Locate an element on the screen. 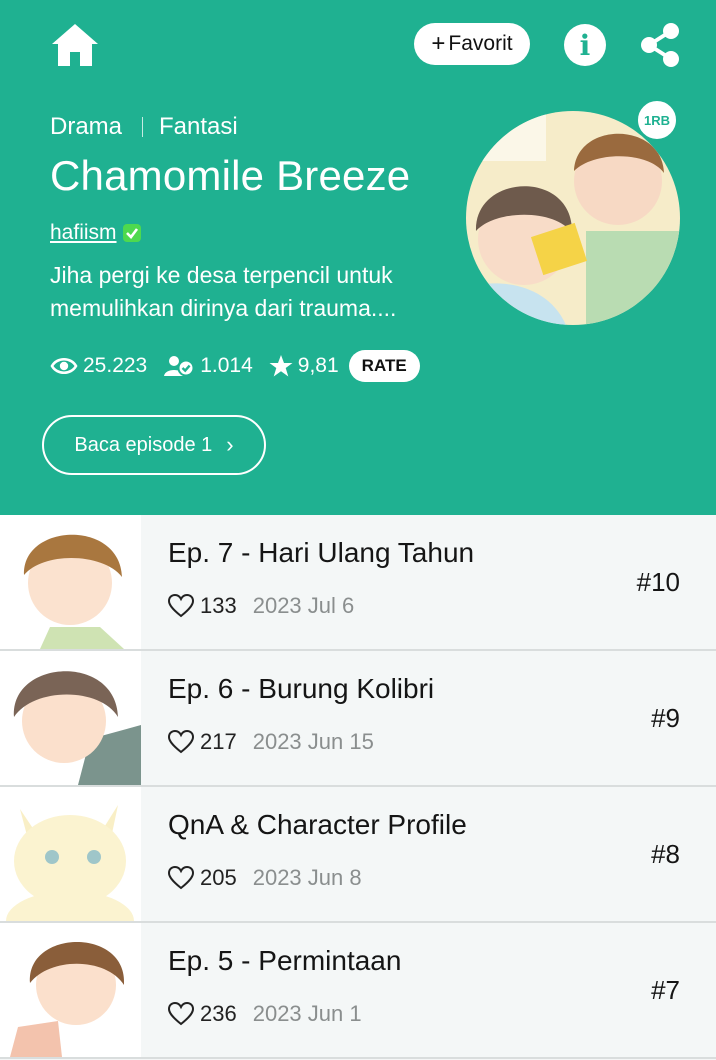 The image size is (716, 1060). info-icon: i is located at coordinates (585, 45).